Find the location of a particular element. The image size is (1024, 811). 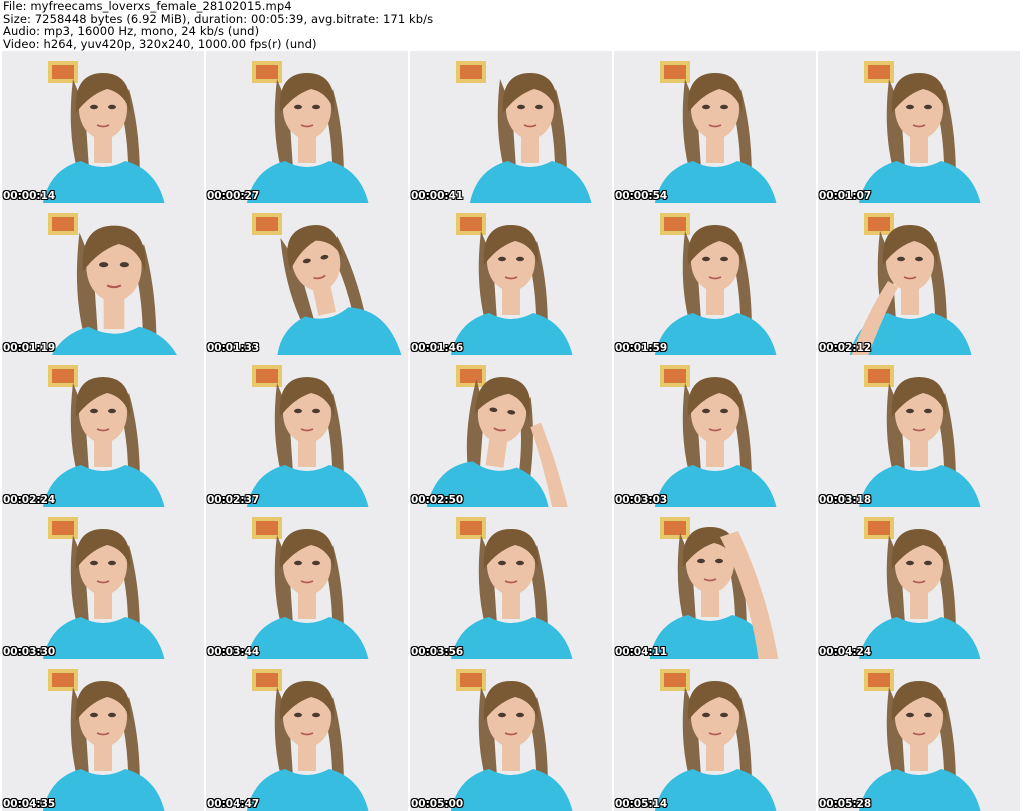

thumbnail-timestamp: 00:03:18 is located at coordinates (845, 500).